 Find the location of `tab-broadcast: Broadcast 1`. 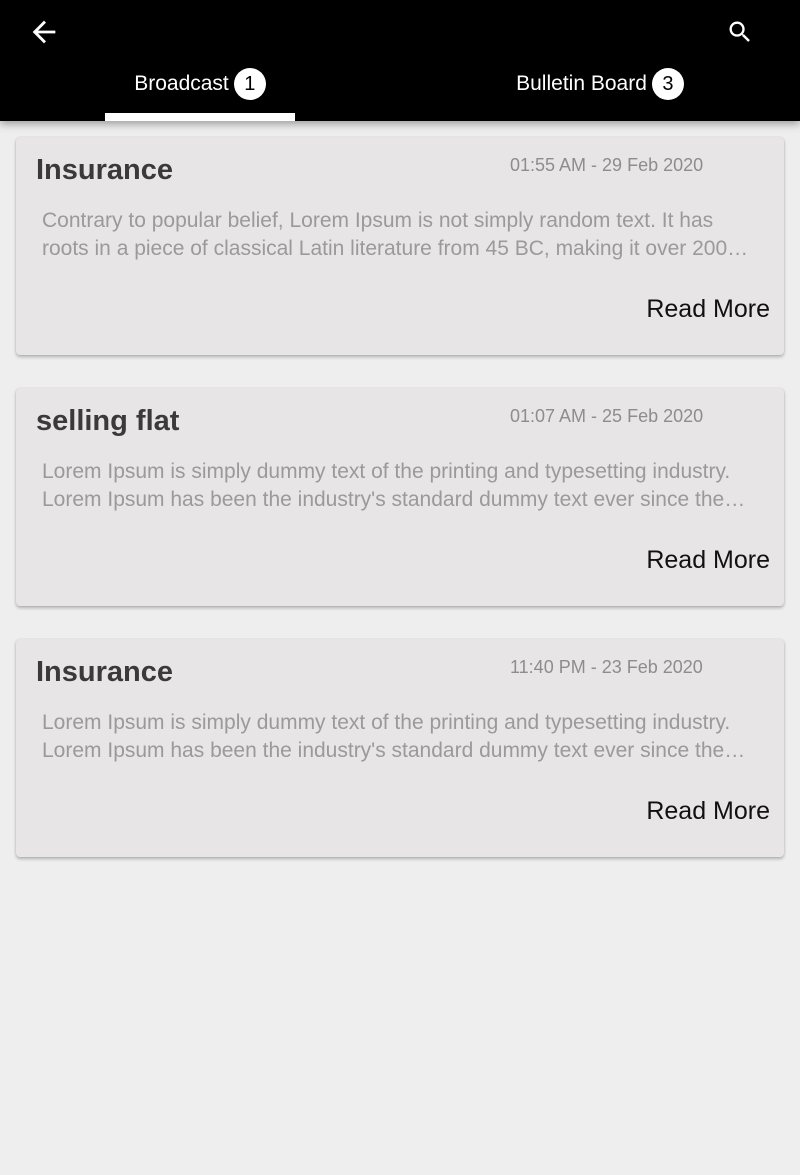

tab-broadcast: Broadcast 1 is located at coordinates (200, 84).